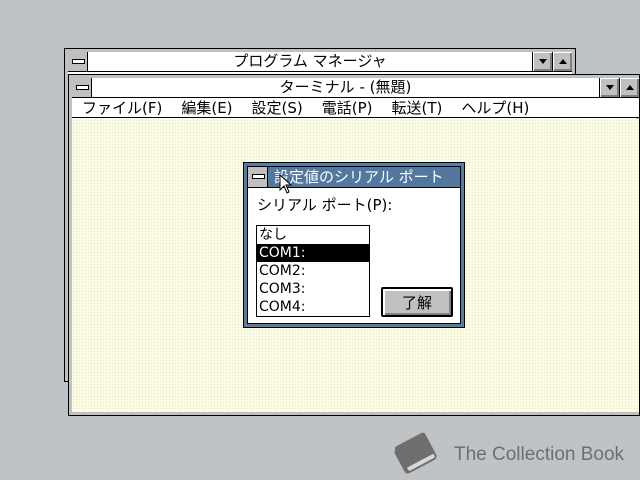 The height and width of the screenshot is (480, 640). I want to click on menu-phone: 電話(P), so click(347, 108).